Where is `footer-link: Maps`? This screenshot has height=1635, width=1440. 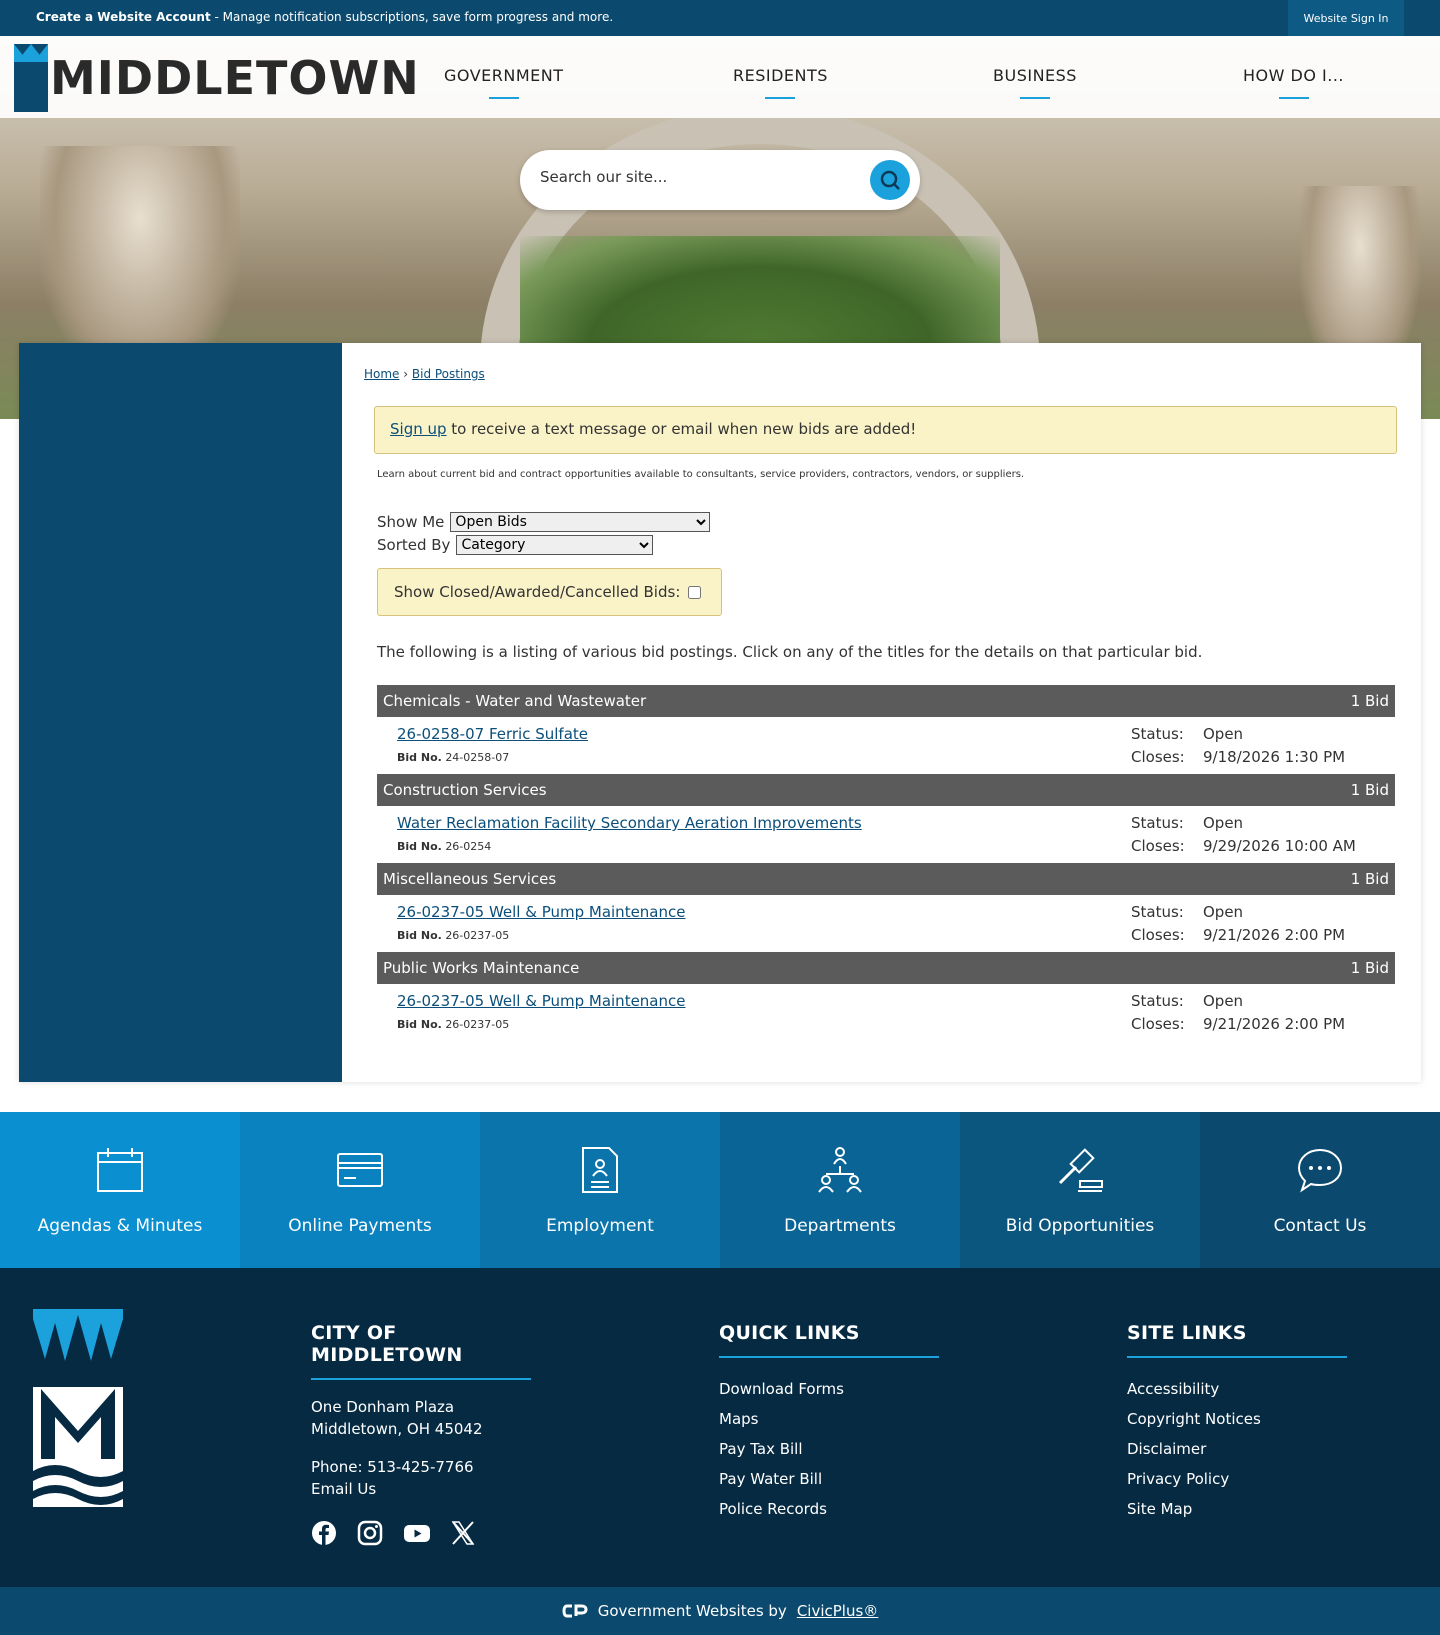
footer-link: Maps is located at coordinates (829, 1419).